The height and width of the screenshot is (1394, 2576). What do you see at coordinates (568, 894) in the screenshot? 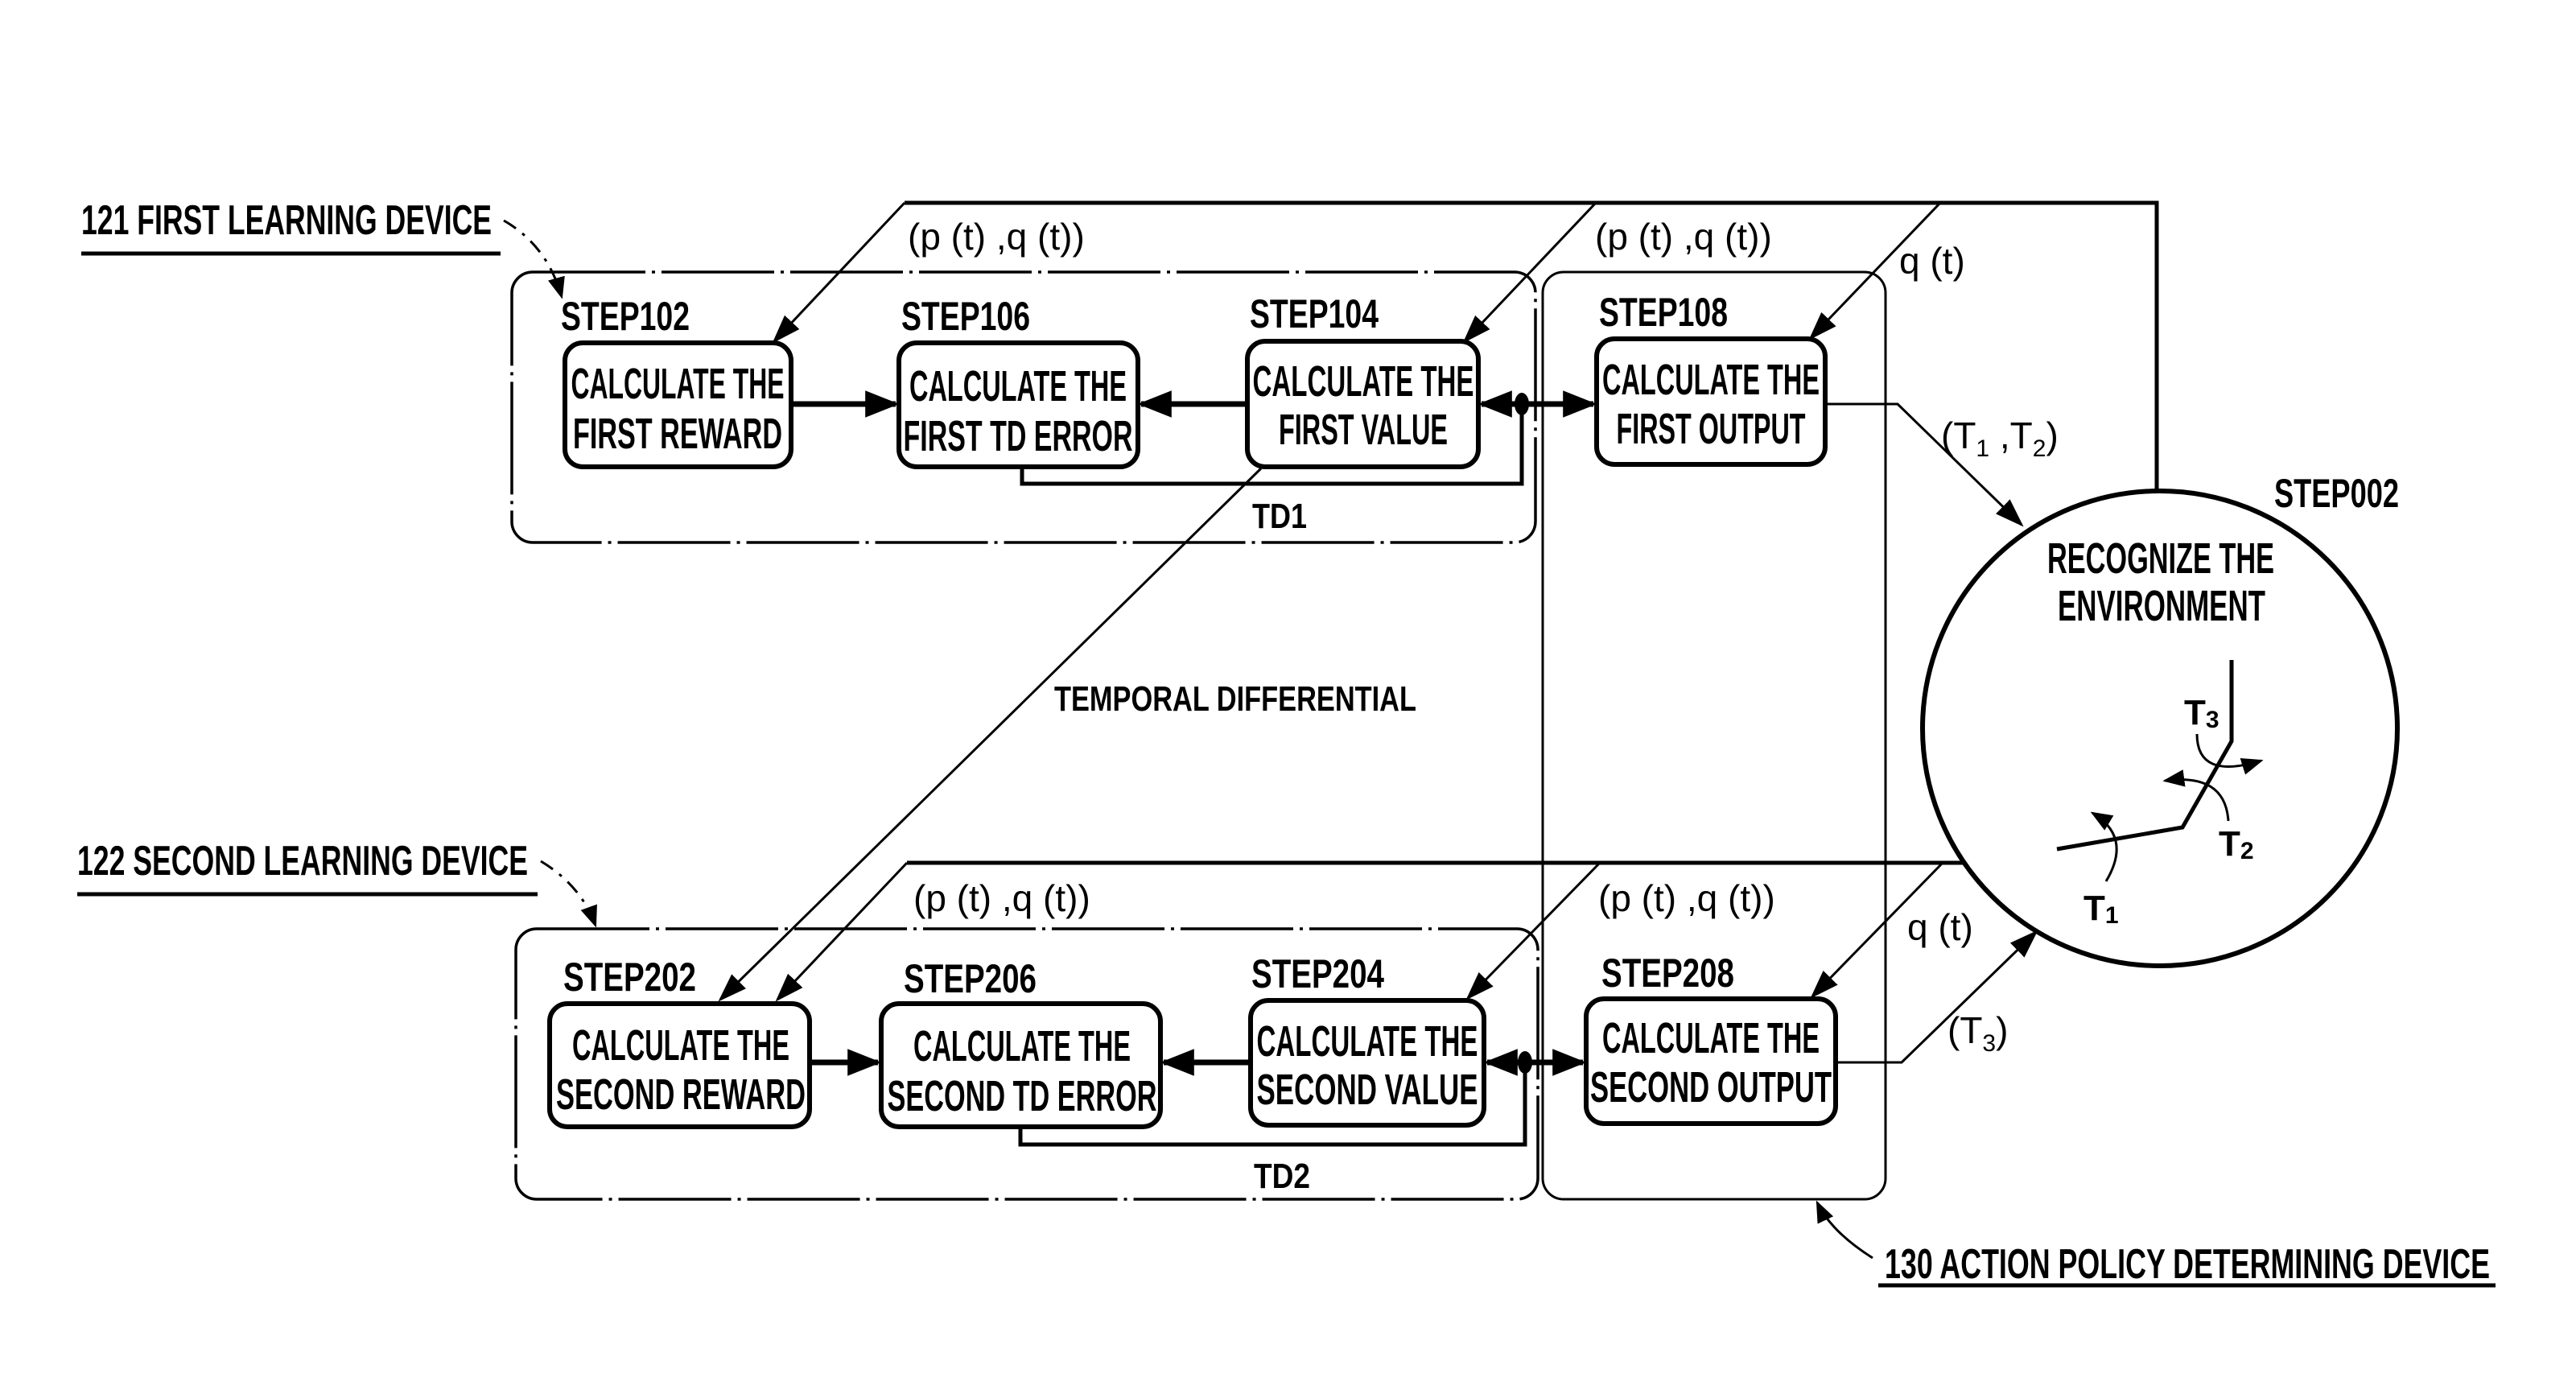
I see `second-learning-device-pointer-arrow` at bounding box center [568, 894].